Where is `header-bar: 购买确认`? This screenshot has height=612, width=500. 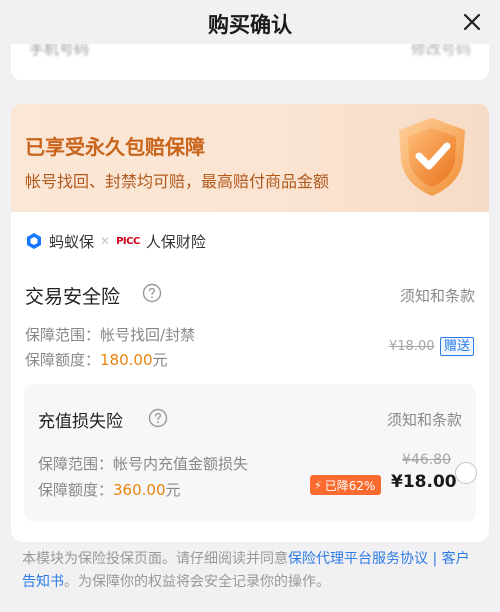 header-bar: 购买确认 is located at coordinates (250, 23).